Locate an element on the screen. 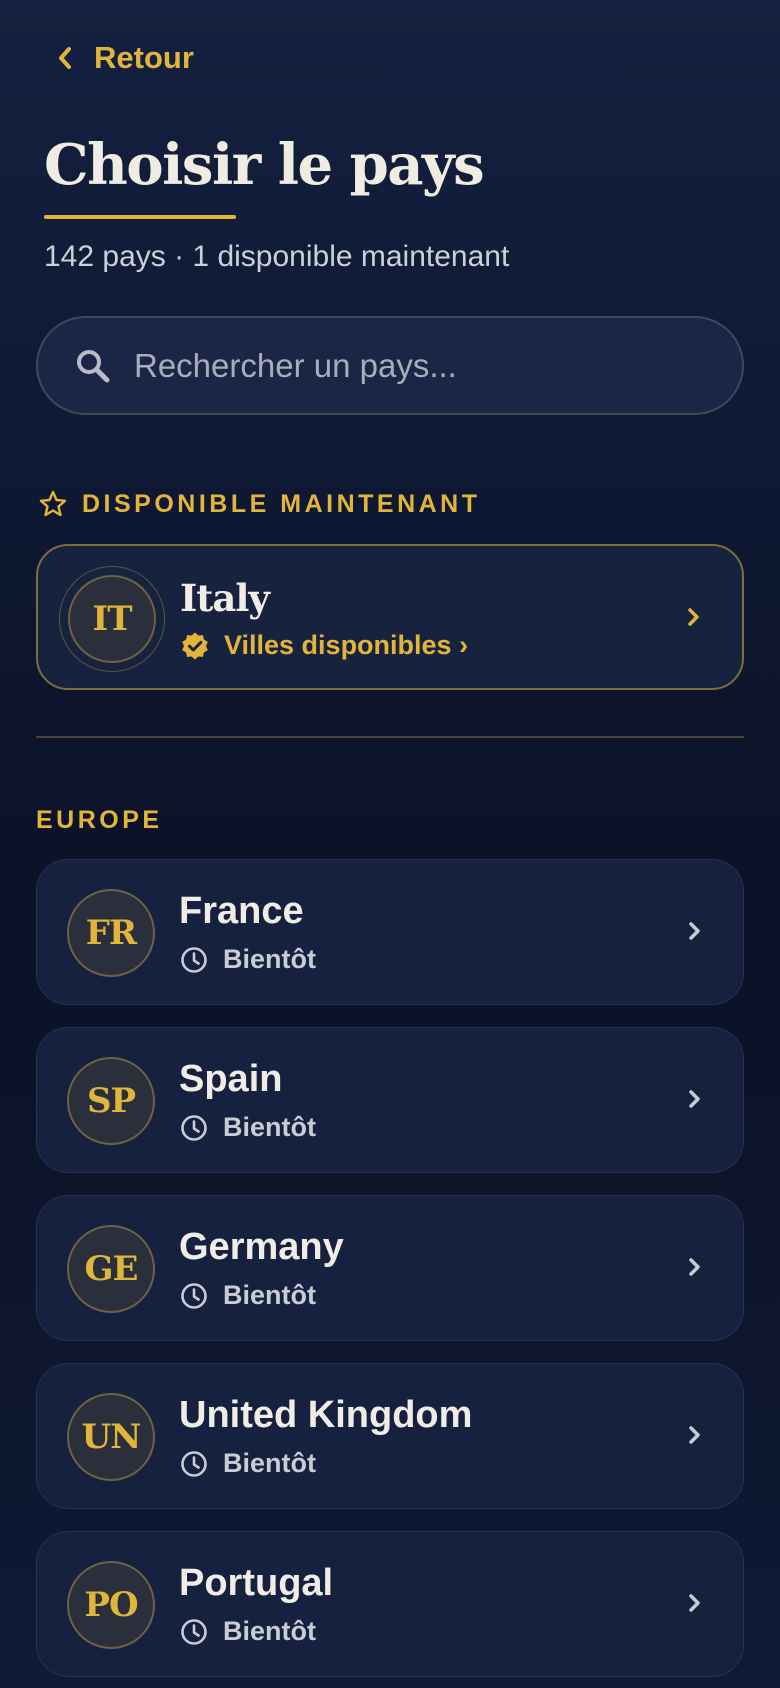 The image size is (780, 1688). available-section-heading: DISPONIBLE MAINTENANT is located at coordinates (259, 504).